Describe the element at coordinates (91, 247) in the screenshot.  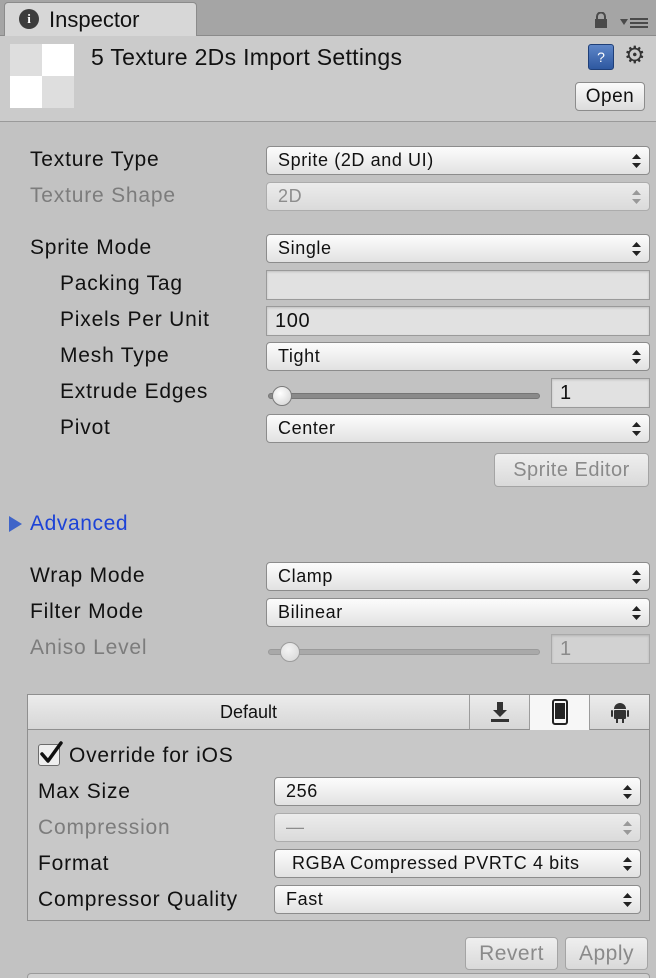
I see `sprite-mode-label: Sprite Mode` at that location.